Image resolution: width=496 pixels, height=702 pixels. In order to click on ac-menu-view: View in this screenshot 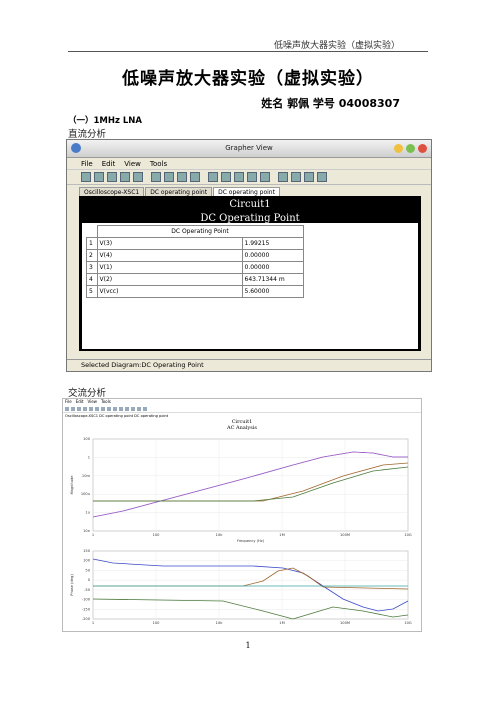, I will do `click(92, 402)`.